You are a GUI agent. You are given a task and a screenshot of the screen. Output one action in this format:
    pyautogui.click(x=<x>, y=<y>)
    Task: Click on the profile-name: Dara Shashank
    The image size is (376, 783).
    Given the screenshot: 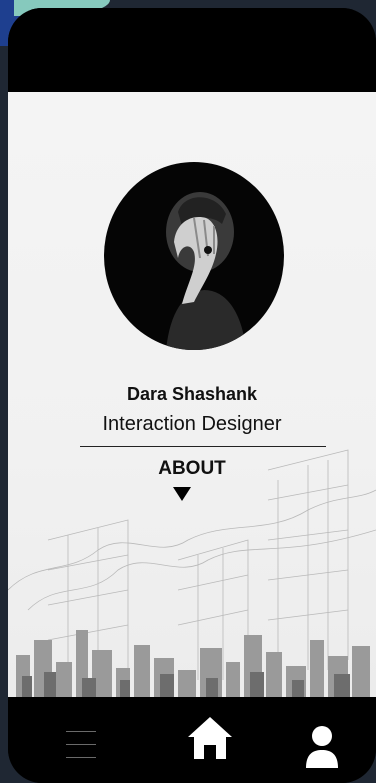 What is the action you would take?
    pyautogui.click(x=192, y=394)
    